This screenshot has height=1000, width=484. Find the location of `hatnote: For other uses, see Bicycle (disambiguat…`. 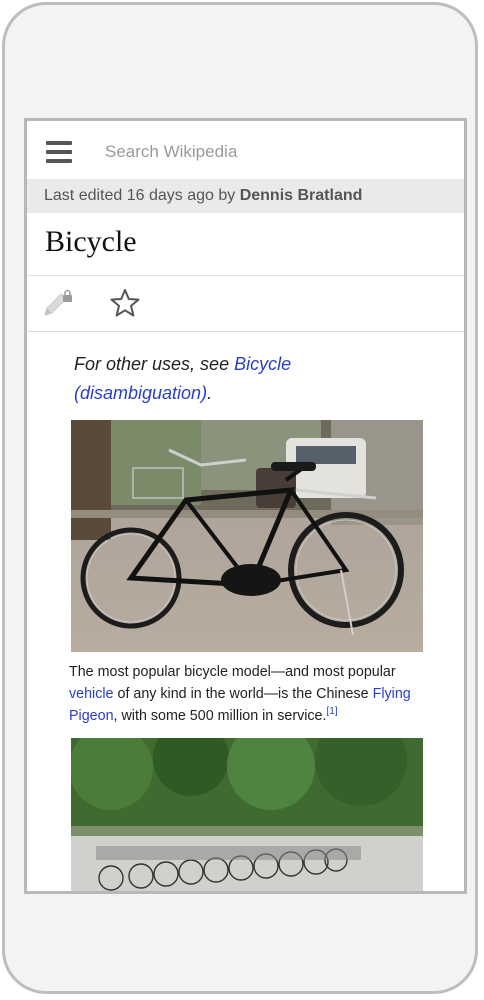

hatnote: For other uses, see Bicycle (disambiguat… is located at coordinates (183, 378).